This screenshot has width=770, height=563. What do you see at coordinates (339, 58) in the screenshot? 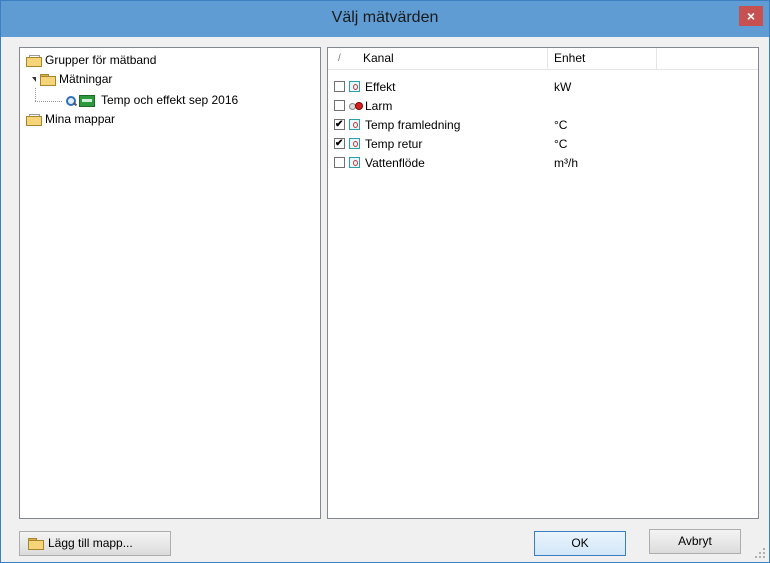
I see `sort-indicator-icon: /` at bounding box center [339, 58].